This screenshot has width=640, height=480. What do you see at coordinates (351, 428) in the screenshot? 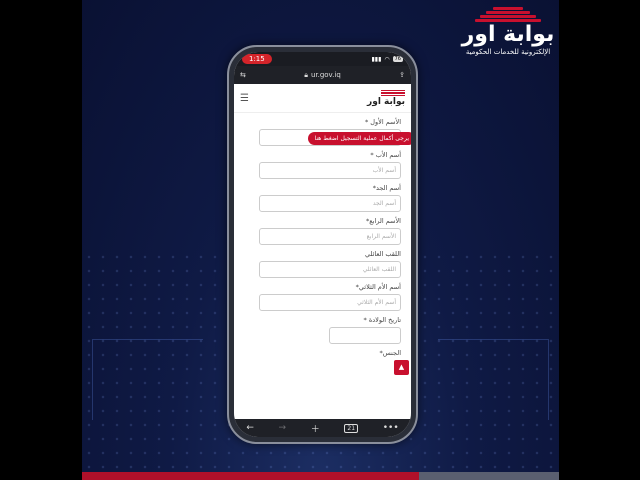
I see `tabs-icon: 21` at bounding box center [351, 428].